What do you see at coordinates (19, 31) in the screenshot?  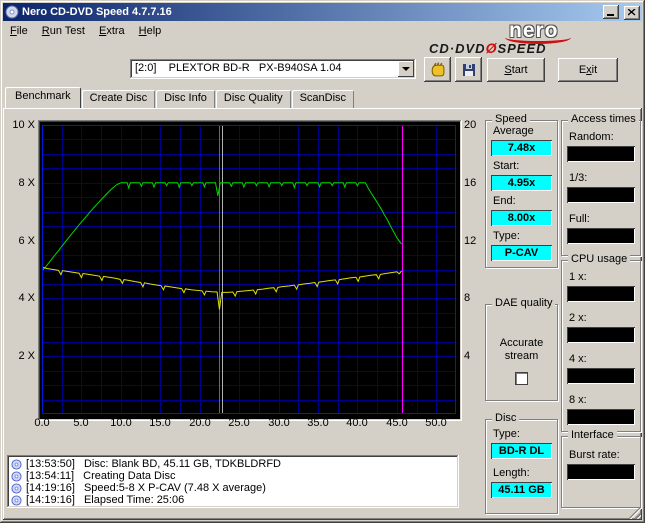 I see `menu-item-file: File` at bounding box center [19, 31].